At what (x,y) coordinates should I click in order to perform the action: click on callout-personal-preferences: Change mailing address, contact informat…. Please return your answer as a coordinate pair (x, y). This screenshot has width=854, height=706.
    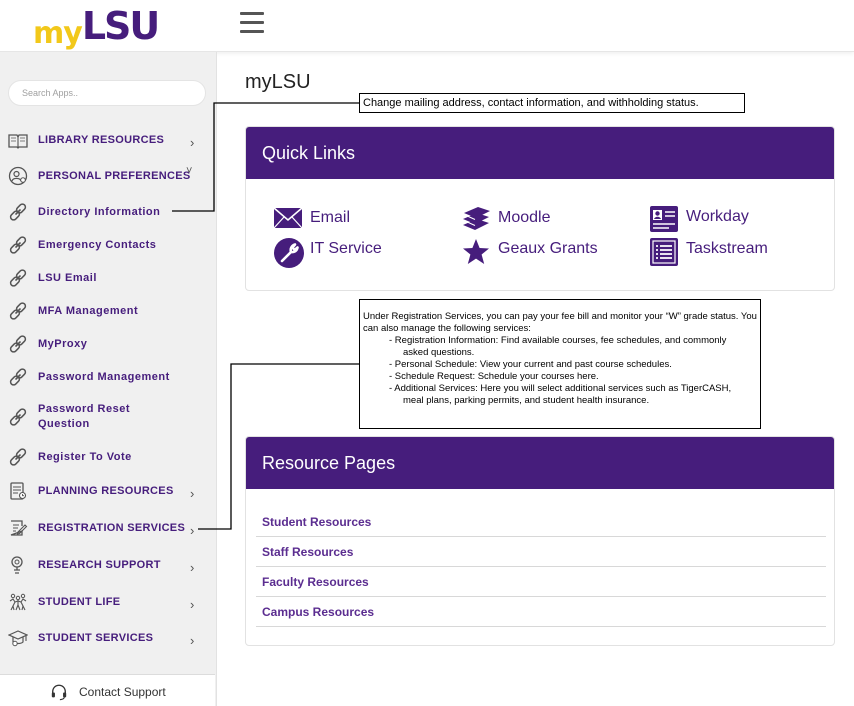
    Looking at the image, I should click on (552, 103).